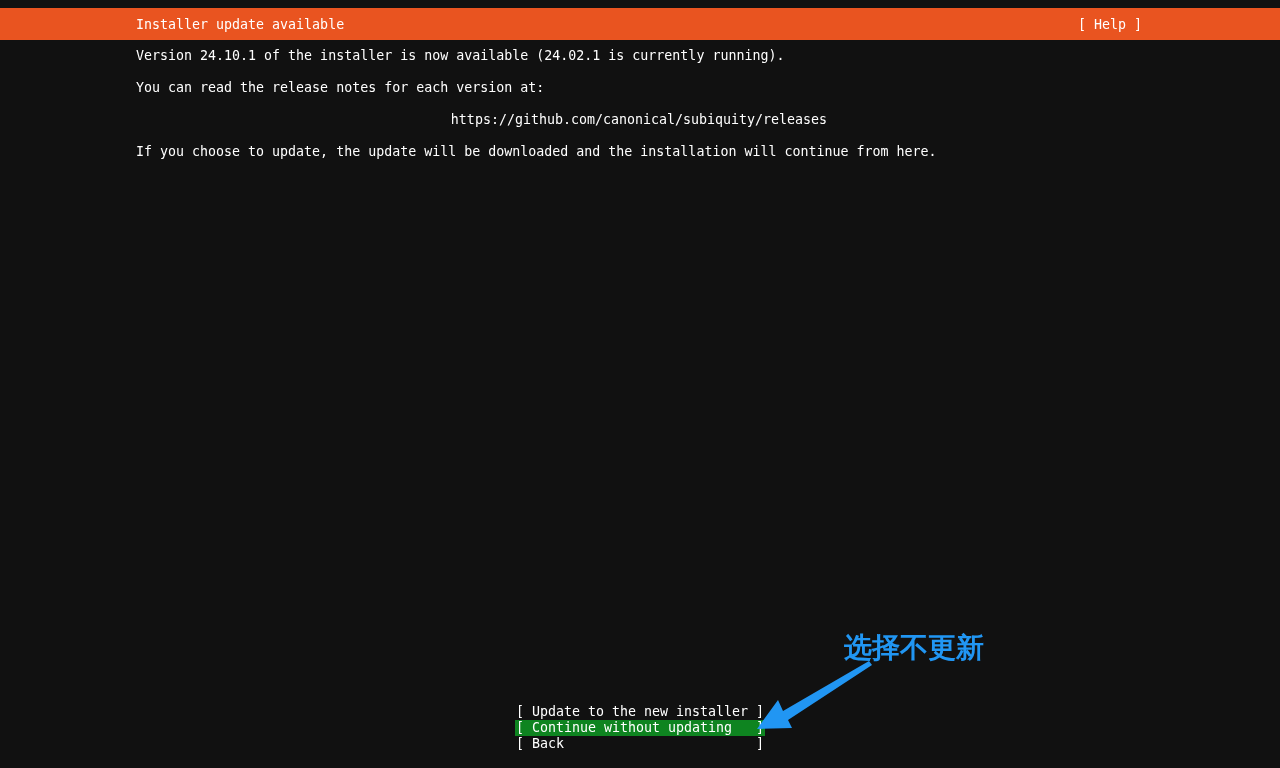 This screenshot has height=768, width=1280. What do you see at coordinates (536, 151) in the screenshot?
I see `message-text: If you choose to update, the update will be downloaded and the installation will continue from here.` at bounding box center [536, 151].